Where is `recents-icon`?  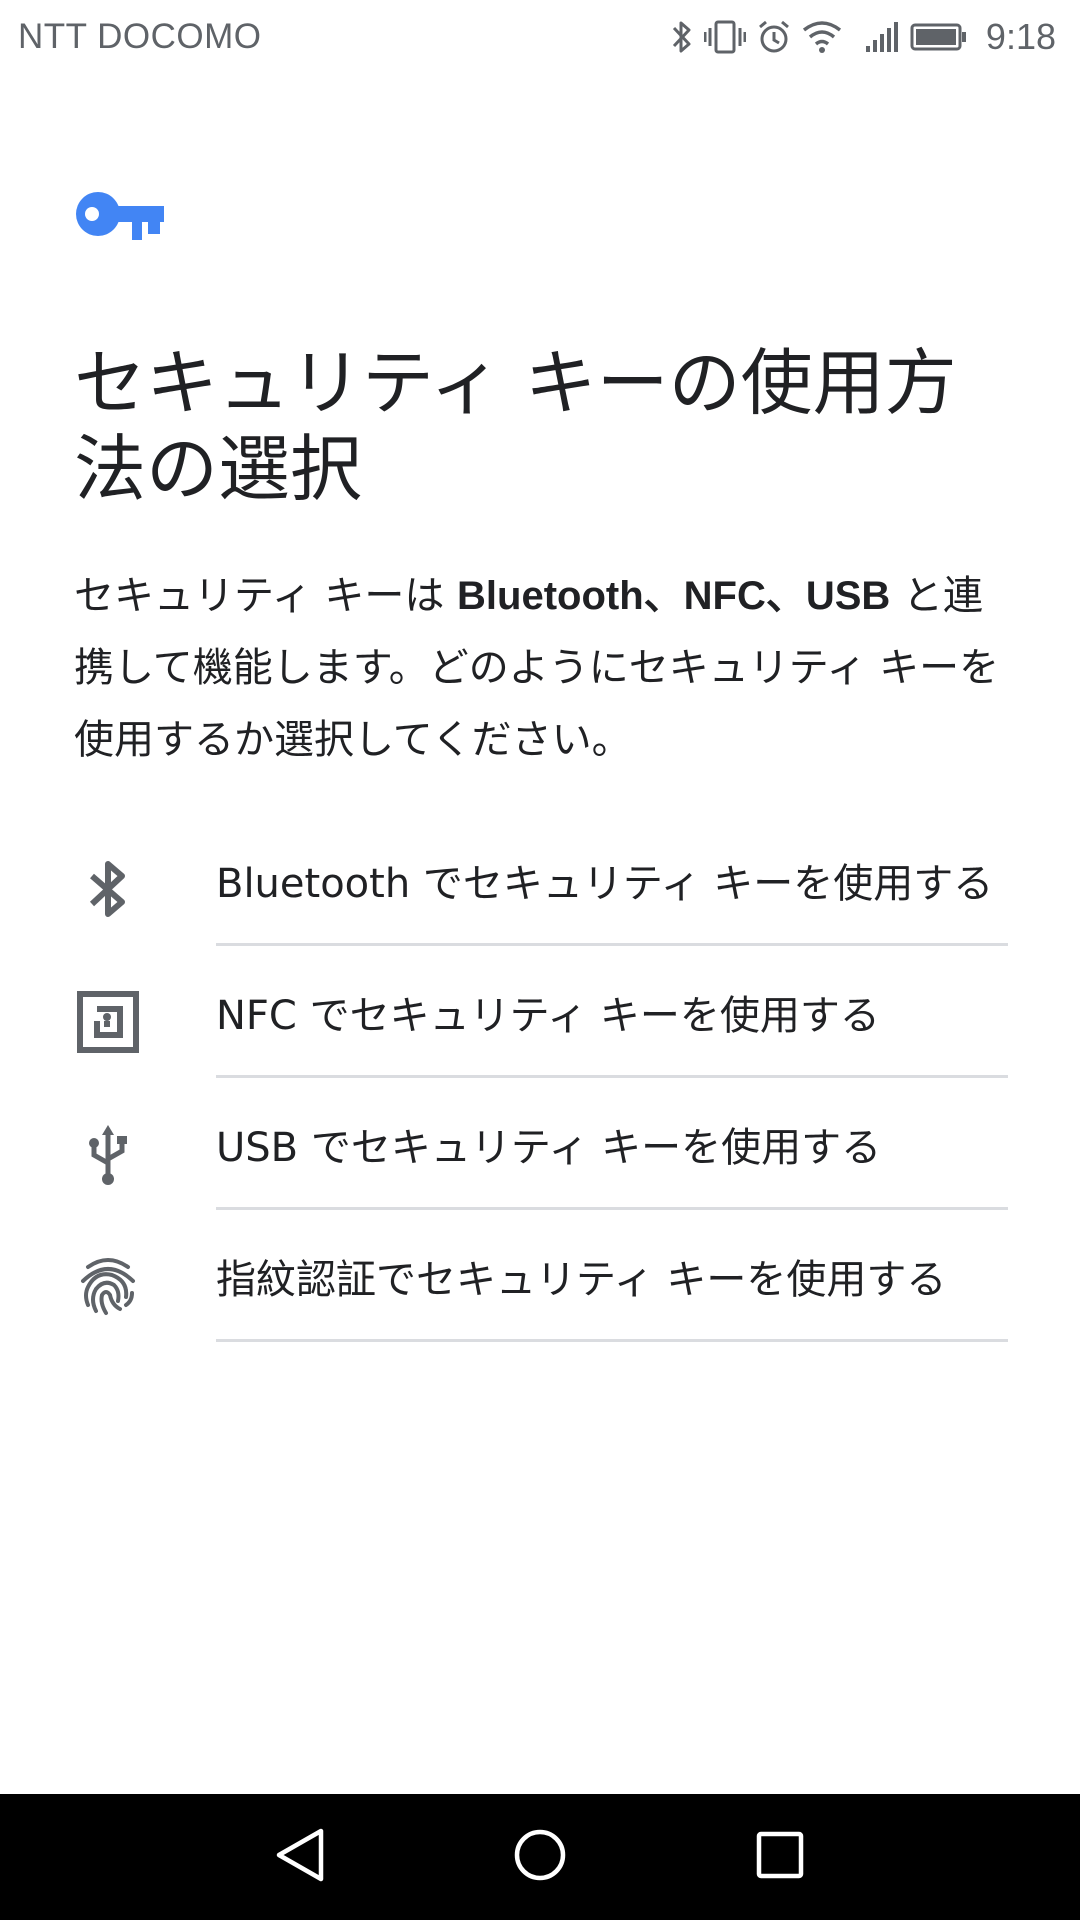 recents-icon is located at coordinates (780, 1857).